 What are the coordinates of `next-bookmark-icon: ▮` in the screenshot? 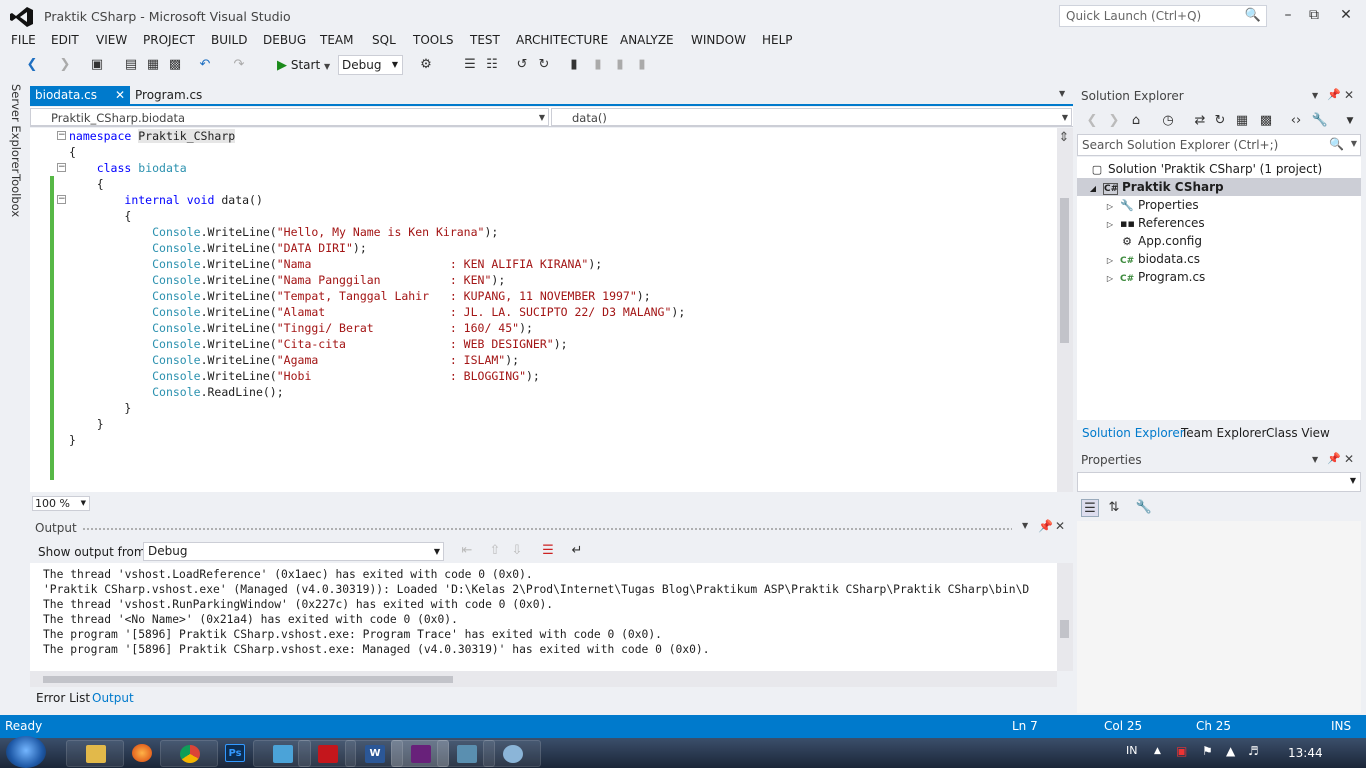 It's located at (620, 65).